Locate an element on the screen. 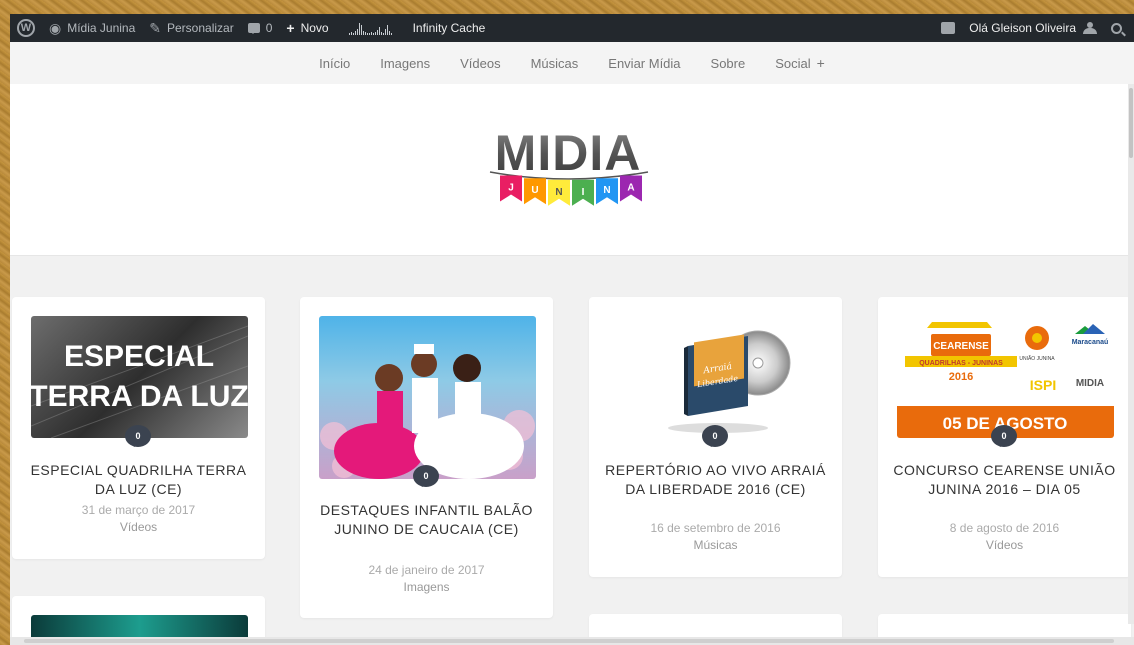 This screenshot has height=645, width=1134. user-avatar-icon is located at coordinates (1090, 28).